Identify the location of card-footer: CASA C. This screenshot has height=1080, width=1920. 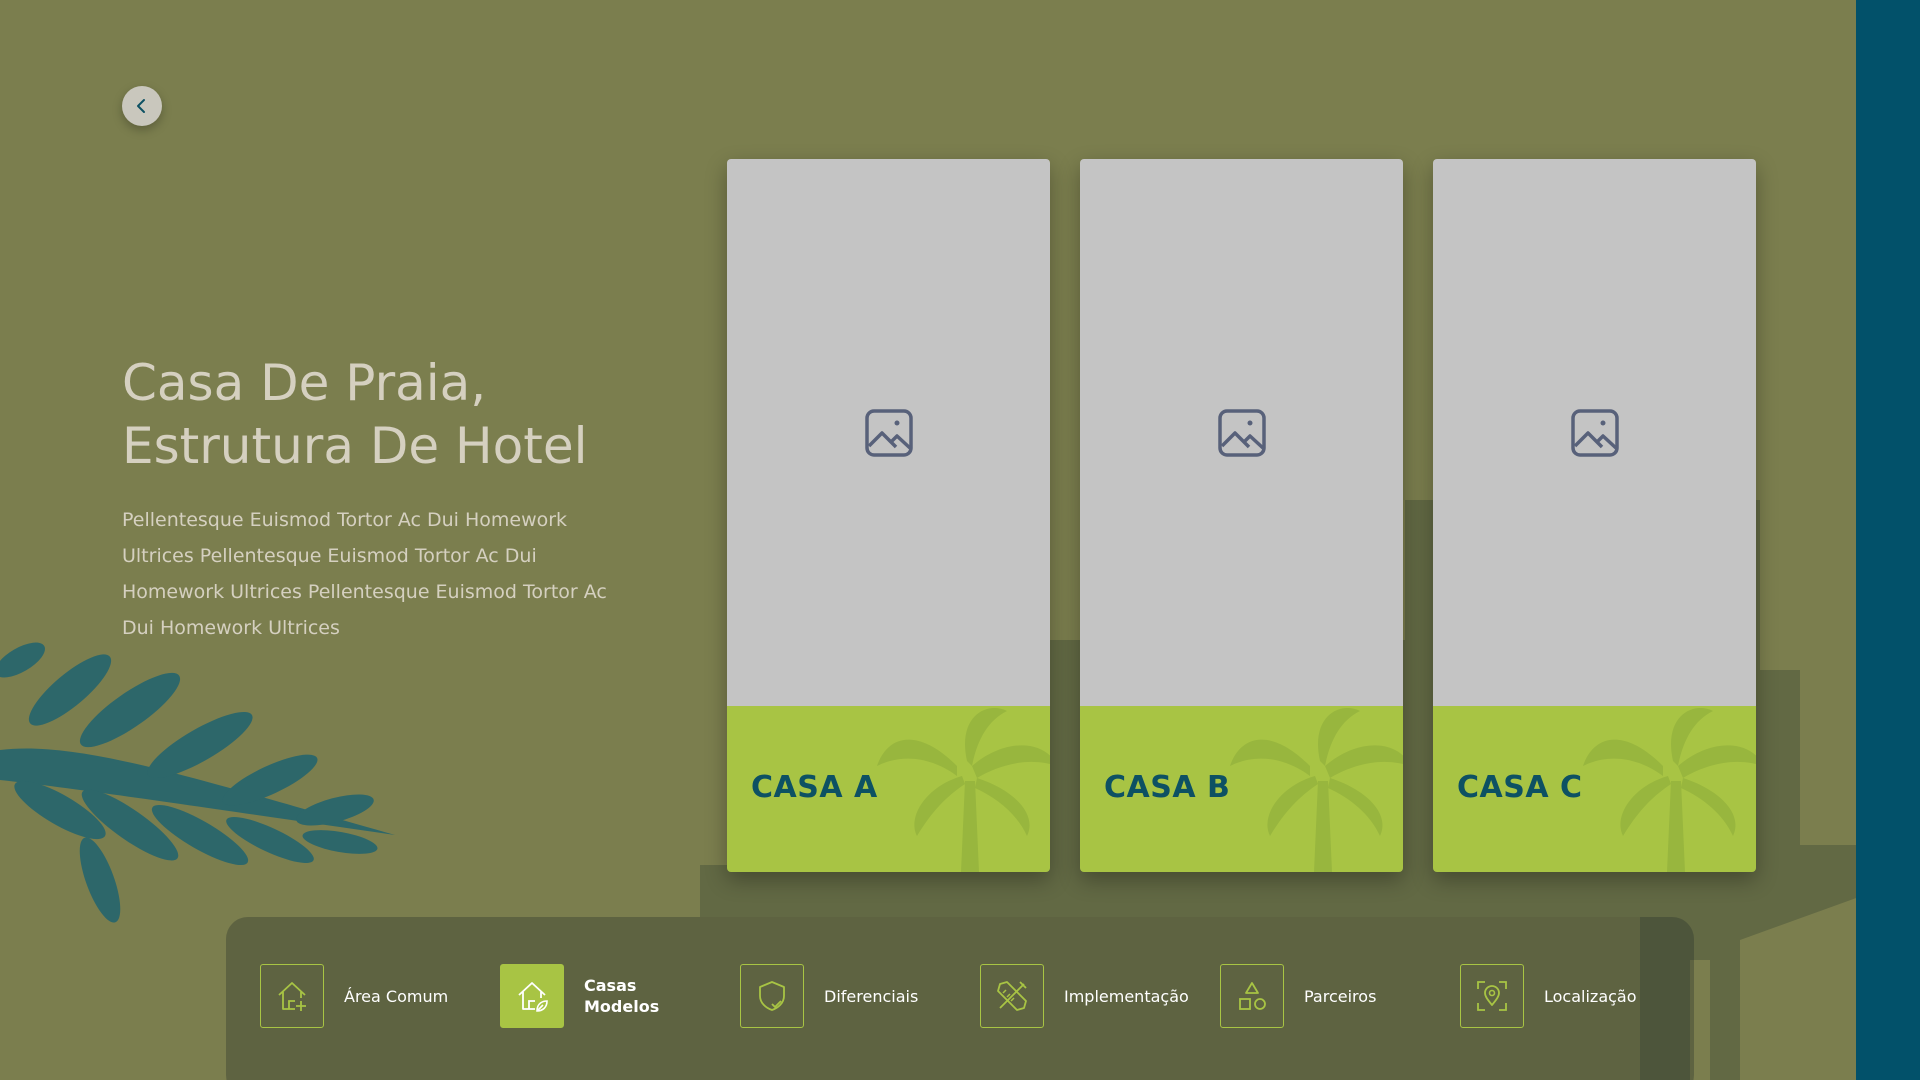
(1594, 789).